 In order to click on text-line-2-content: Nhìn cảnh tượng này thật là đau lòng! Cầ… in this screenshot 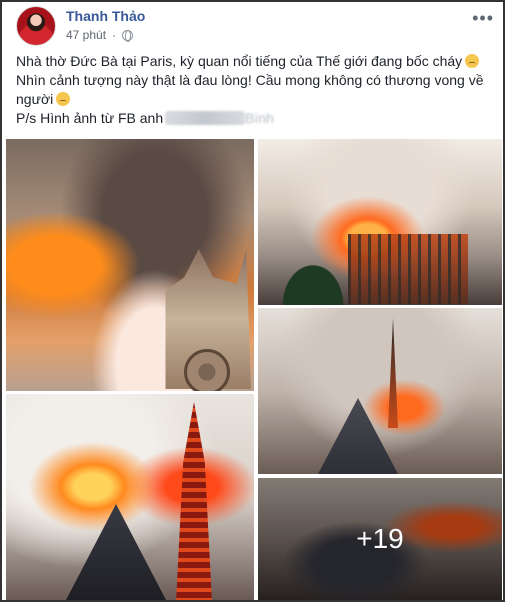, I will do `click(250, 89)`.